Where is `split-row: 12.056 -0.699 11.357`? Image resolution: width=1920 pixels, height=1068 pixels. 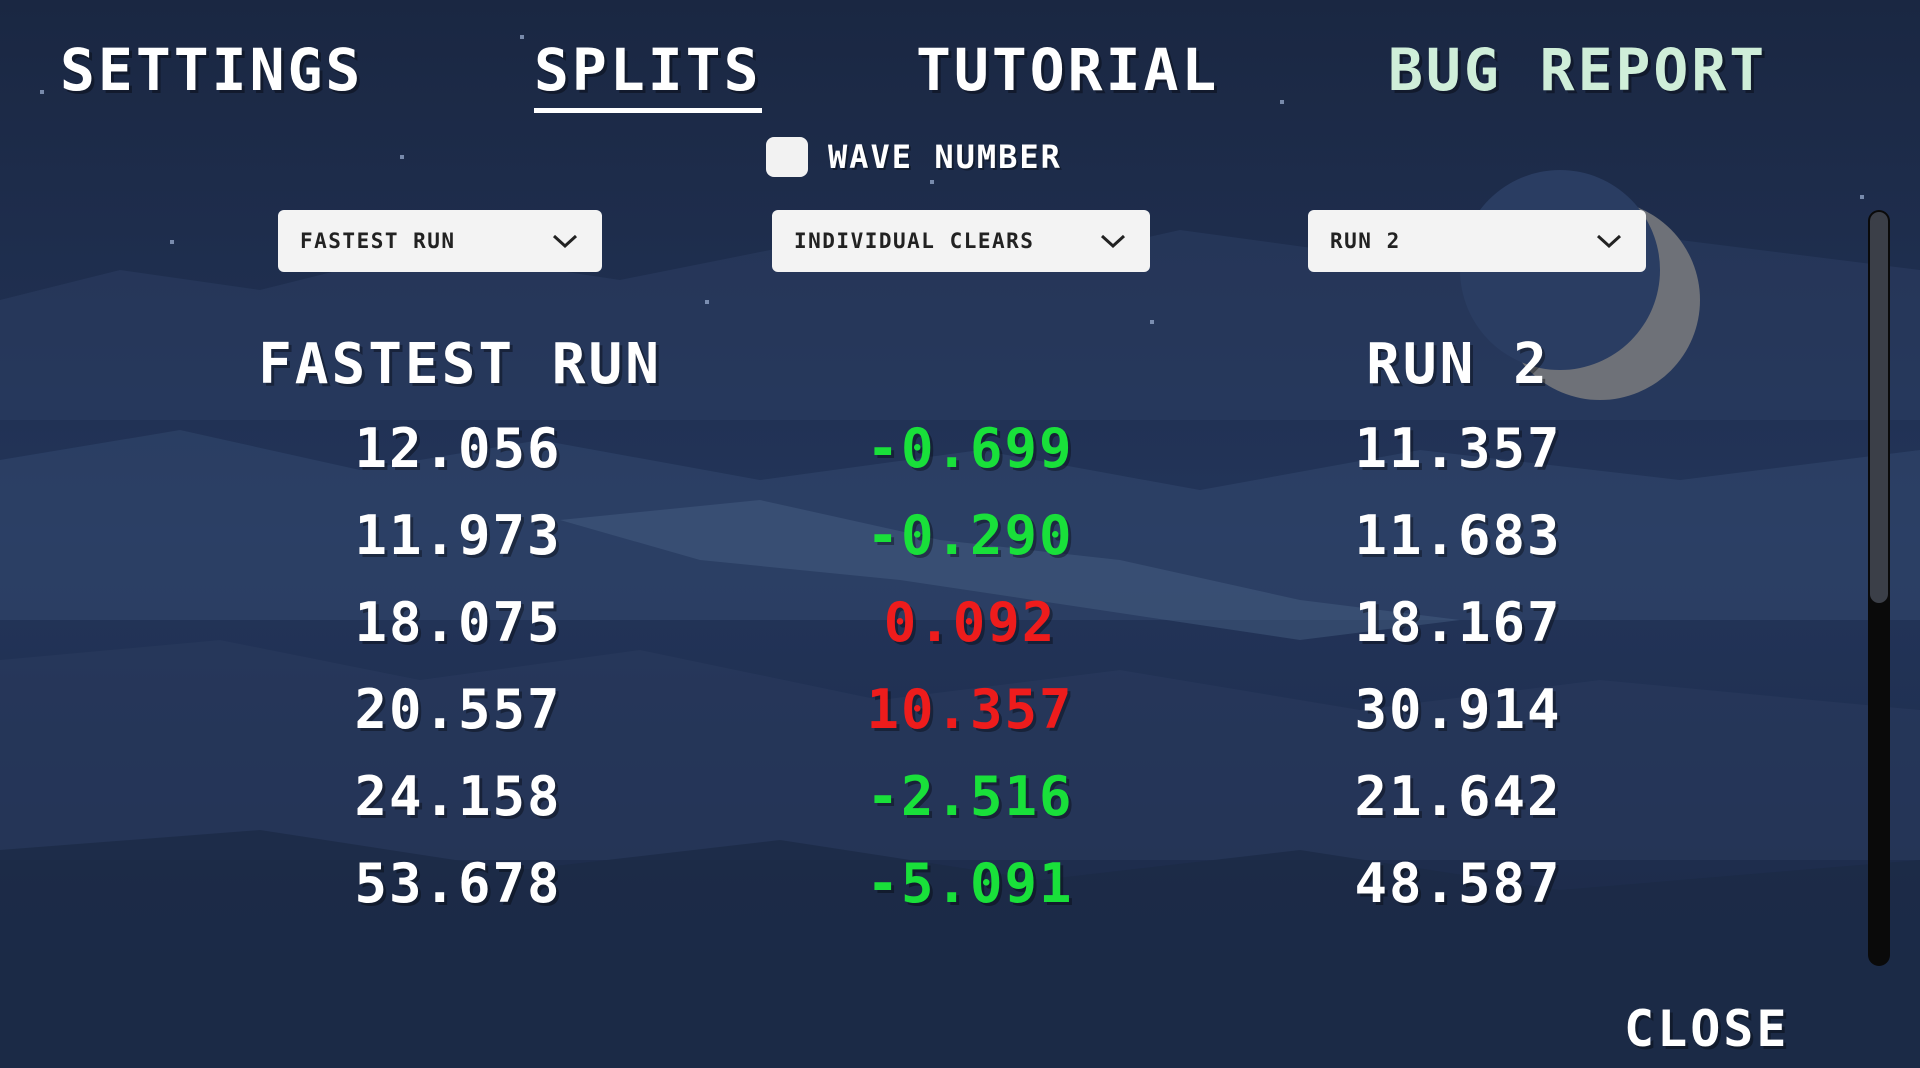 split-row: 12.056 -0.699 11.357 is located at coordinates (960, 449).